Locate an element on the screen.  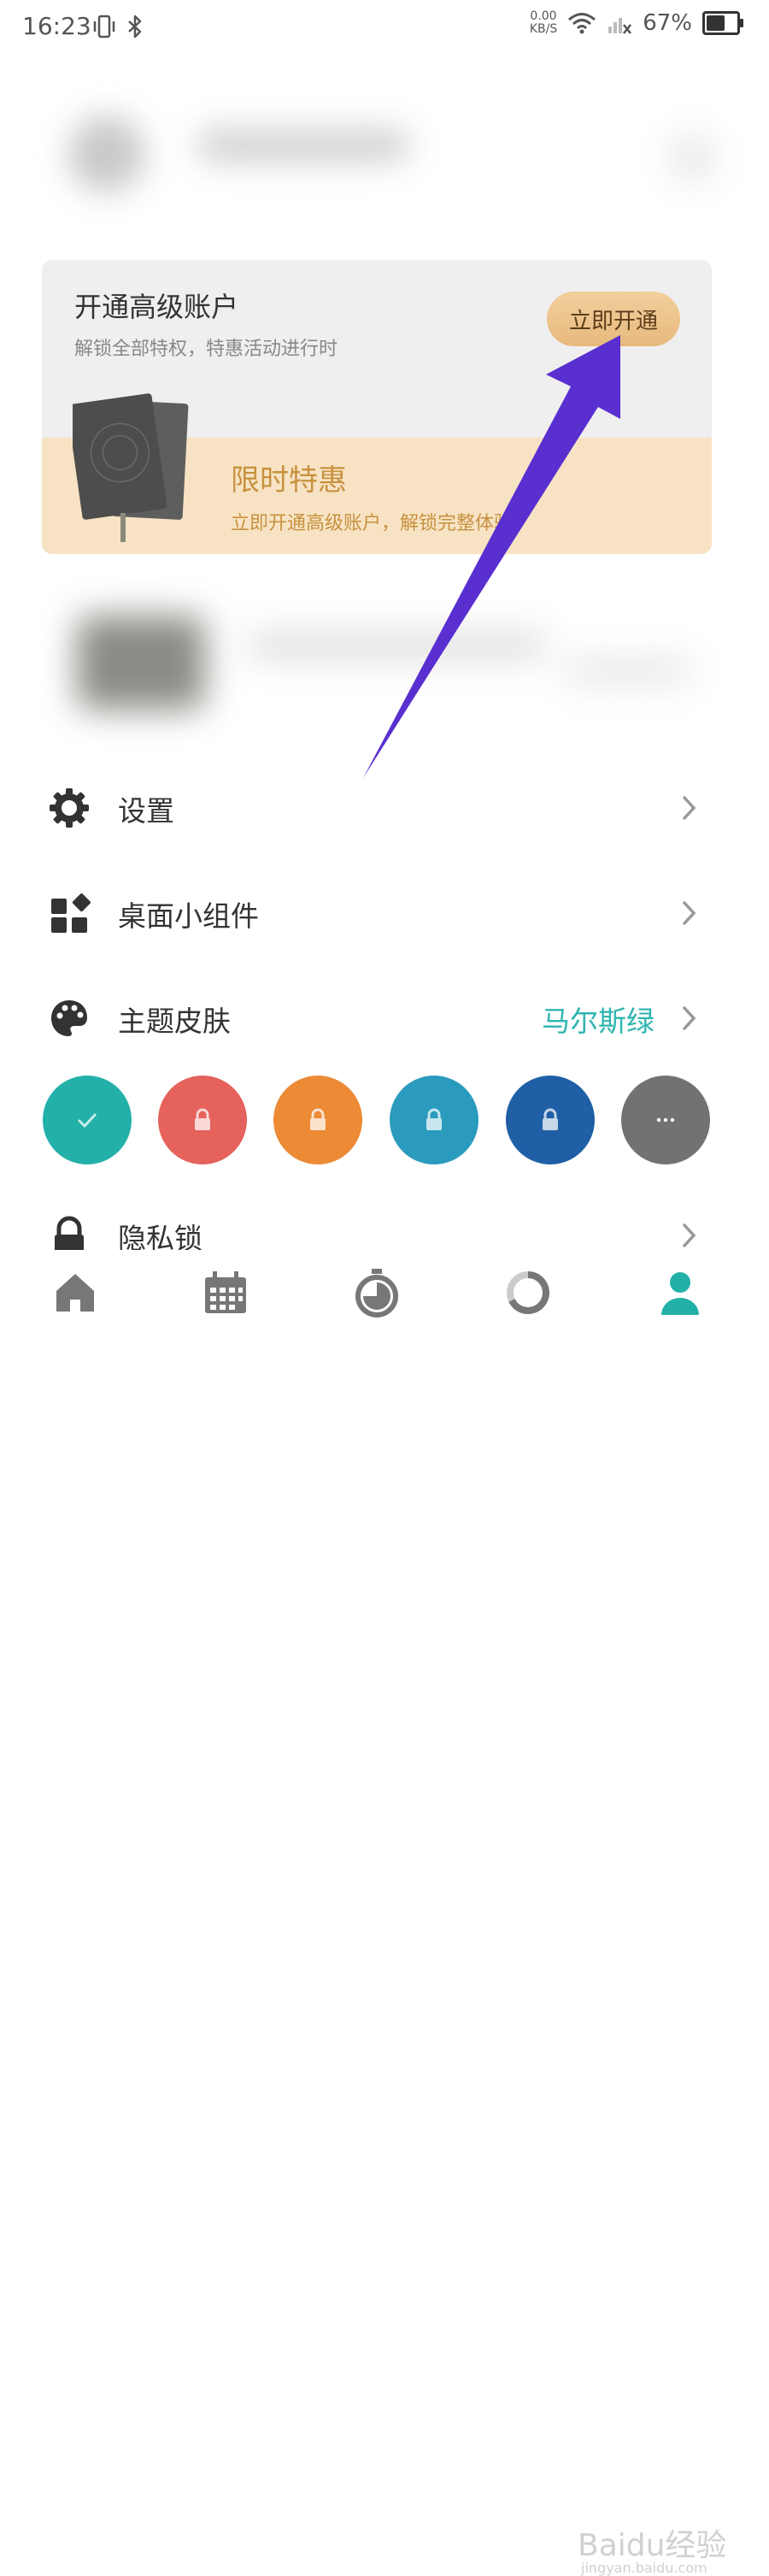
menu-settings: 设置 is located at coordinates (385, 807).